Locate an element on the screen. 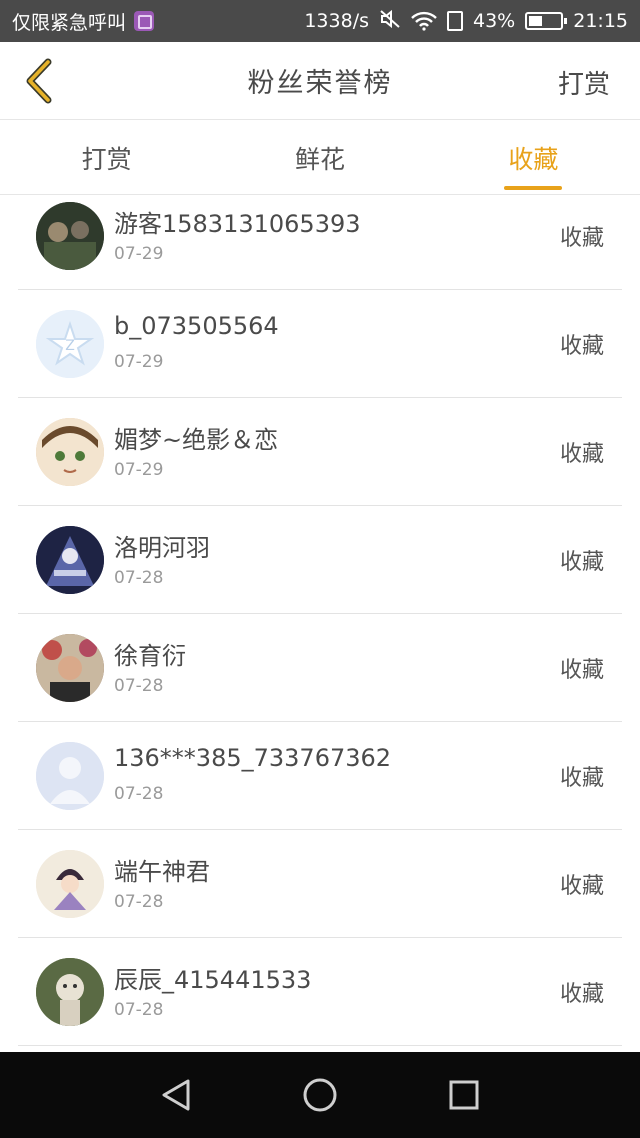  chevron-left-icon is located at coordinates (39, 81).